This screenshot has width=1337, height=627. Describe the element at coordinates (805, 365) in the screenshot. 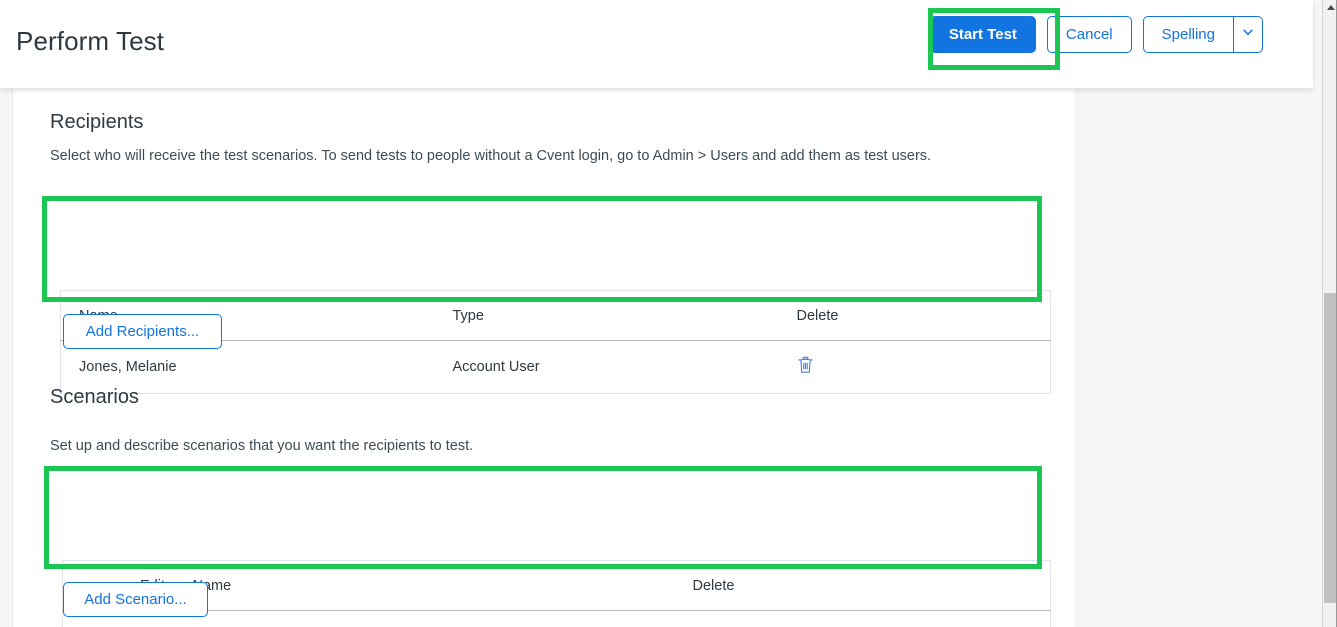

I see `trash-icon` at that location.